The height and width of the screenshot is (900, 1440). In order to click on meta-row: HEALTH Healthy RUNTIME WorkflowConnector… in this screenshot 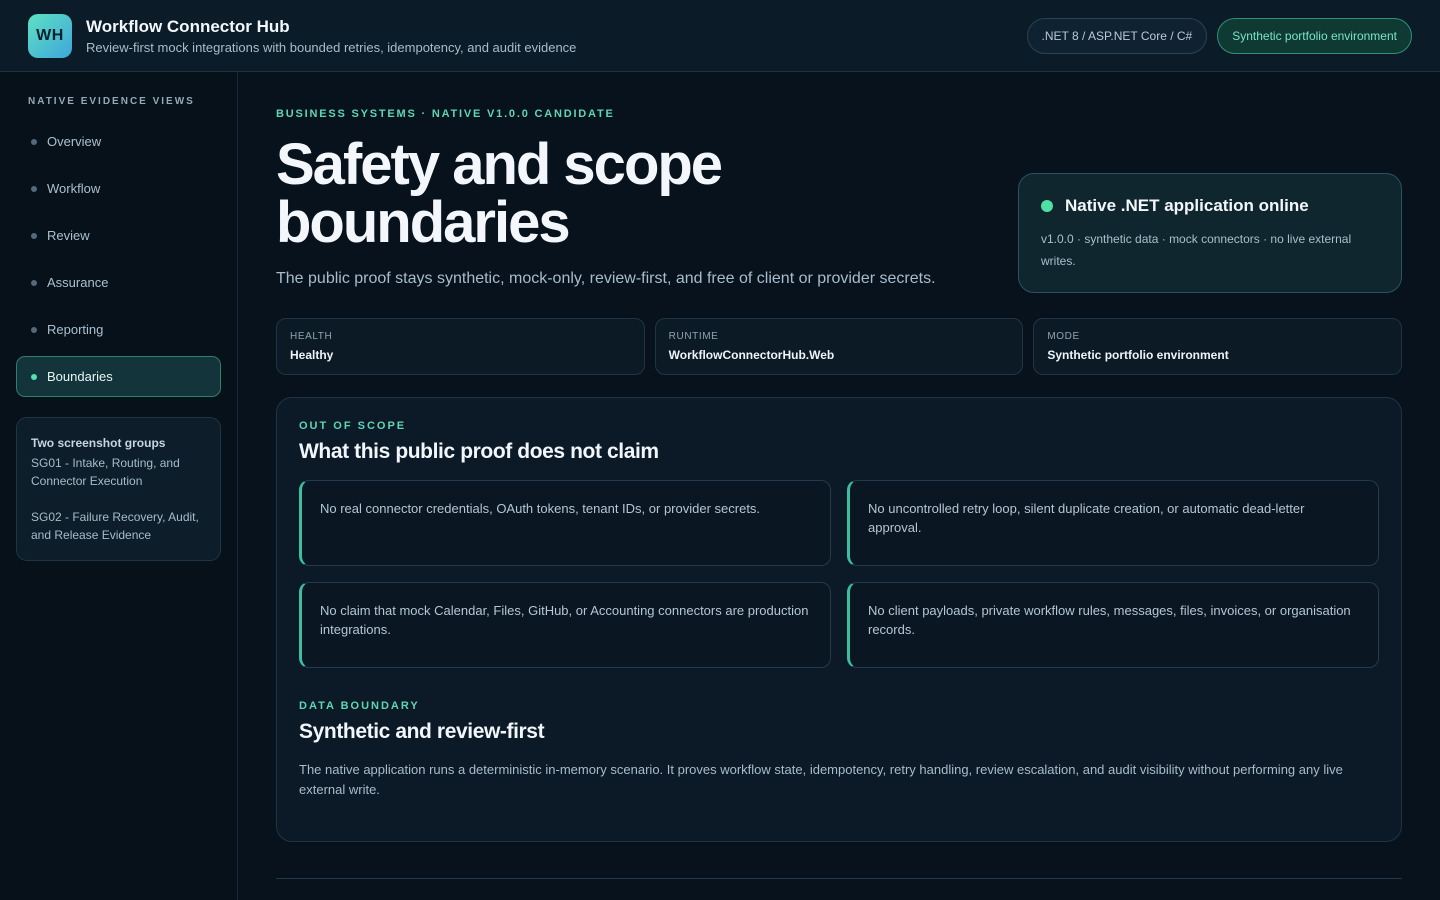, I will do `click(839, 346)`.